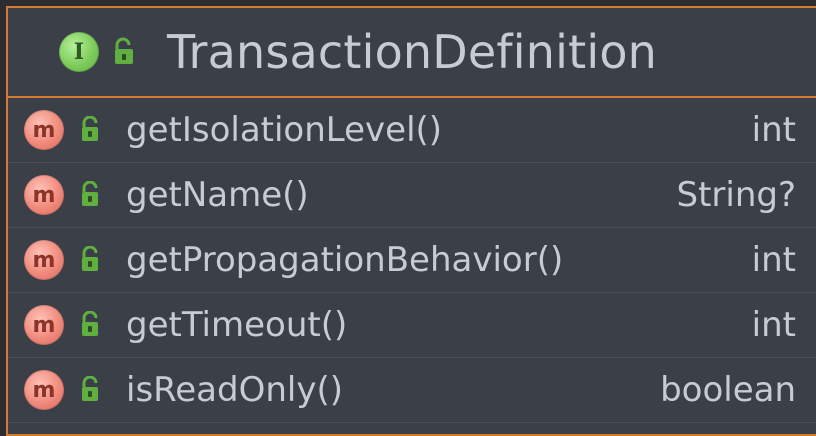 The width and height of the screenshot is (816, 436). I want to click on class-header-content: I TransactionDefinition, so click(358, 52).